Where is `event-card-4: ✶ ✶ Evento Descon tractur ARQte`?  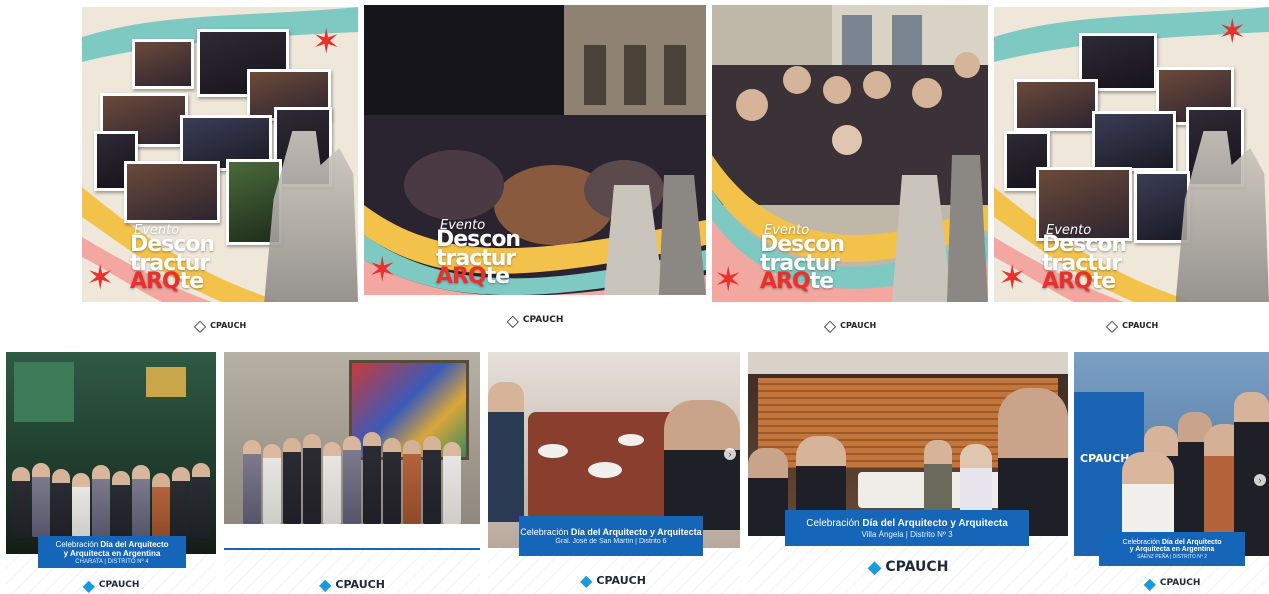 event-card-4: ✶ ✶ Evento Descon tractur ARQte is located at coordinates (1131, 154).